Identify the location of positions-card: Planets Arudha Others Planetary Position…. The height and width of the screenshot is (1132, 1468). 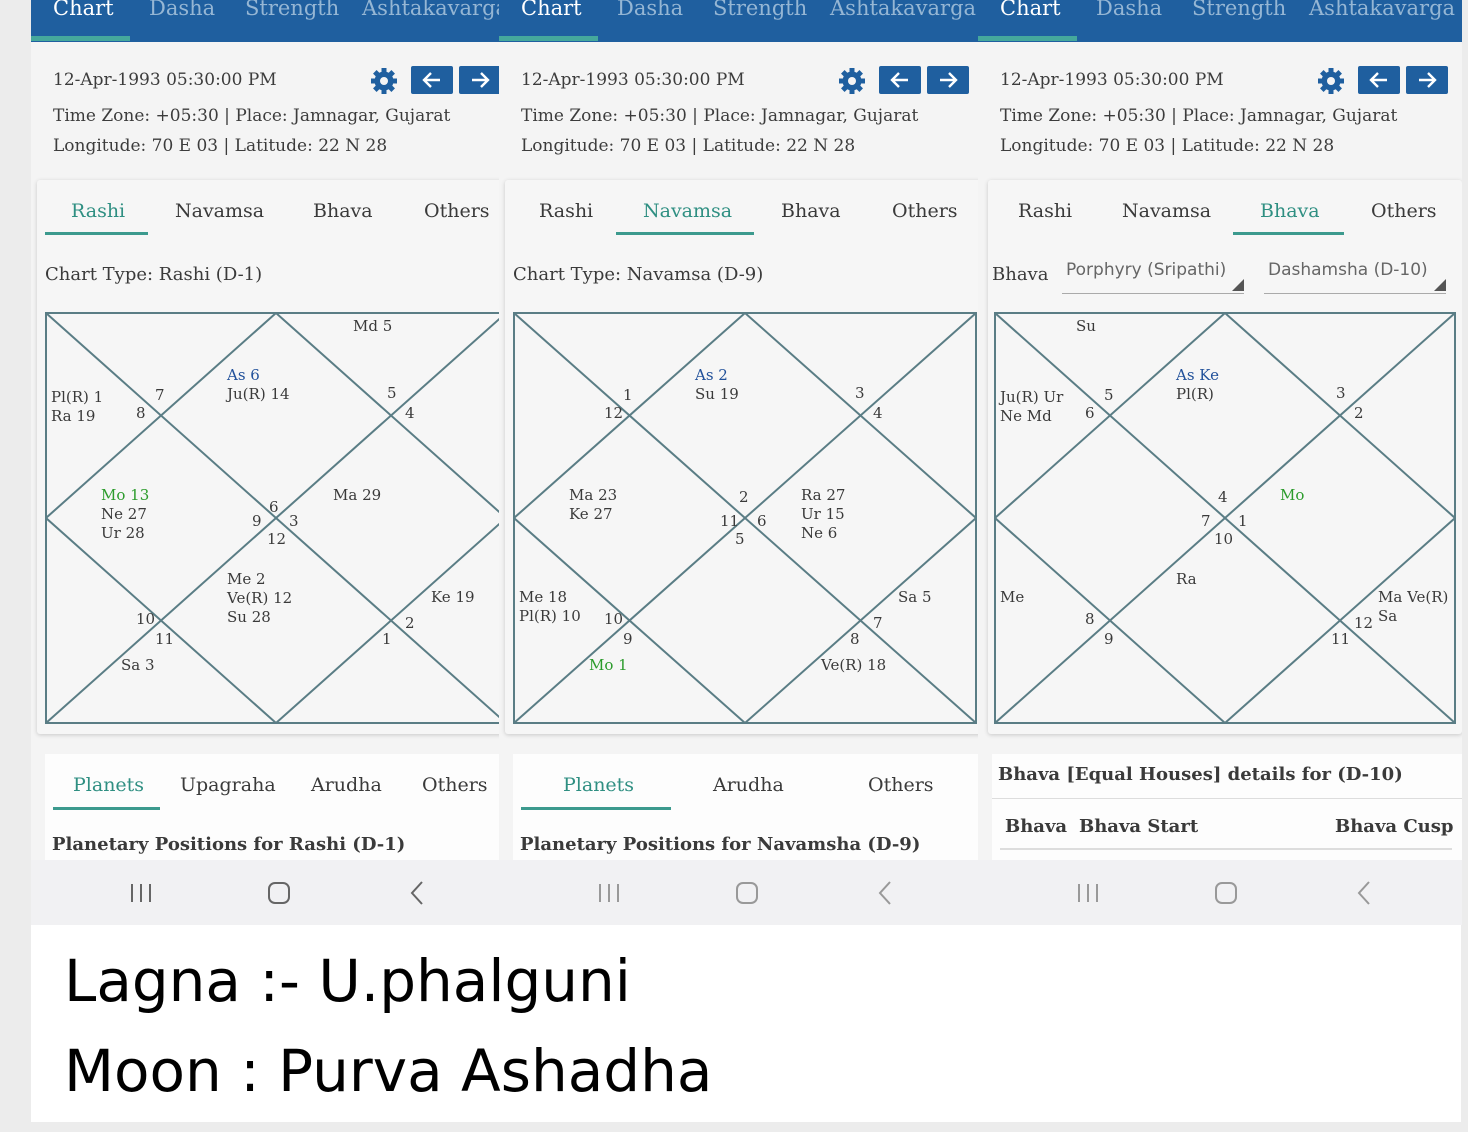
(746, 814).